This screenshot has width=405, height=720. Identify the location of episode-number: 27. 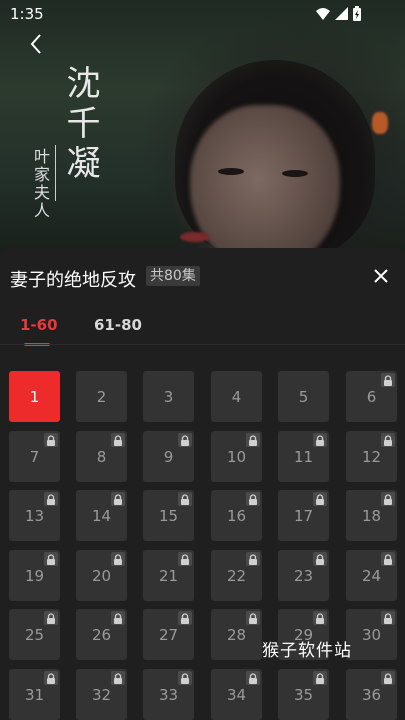
(168, 634).